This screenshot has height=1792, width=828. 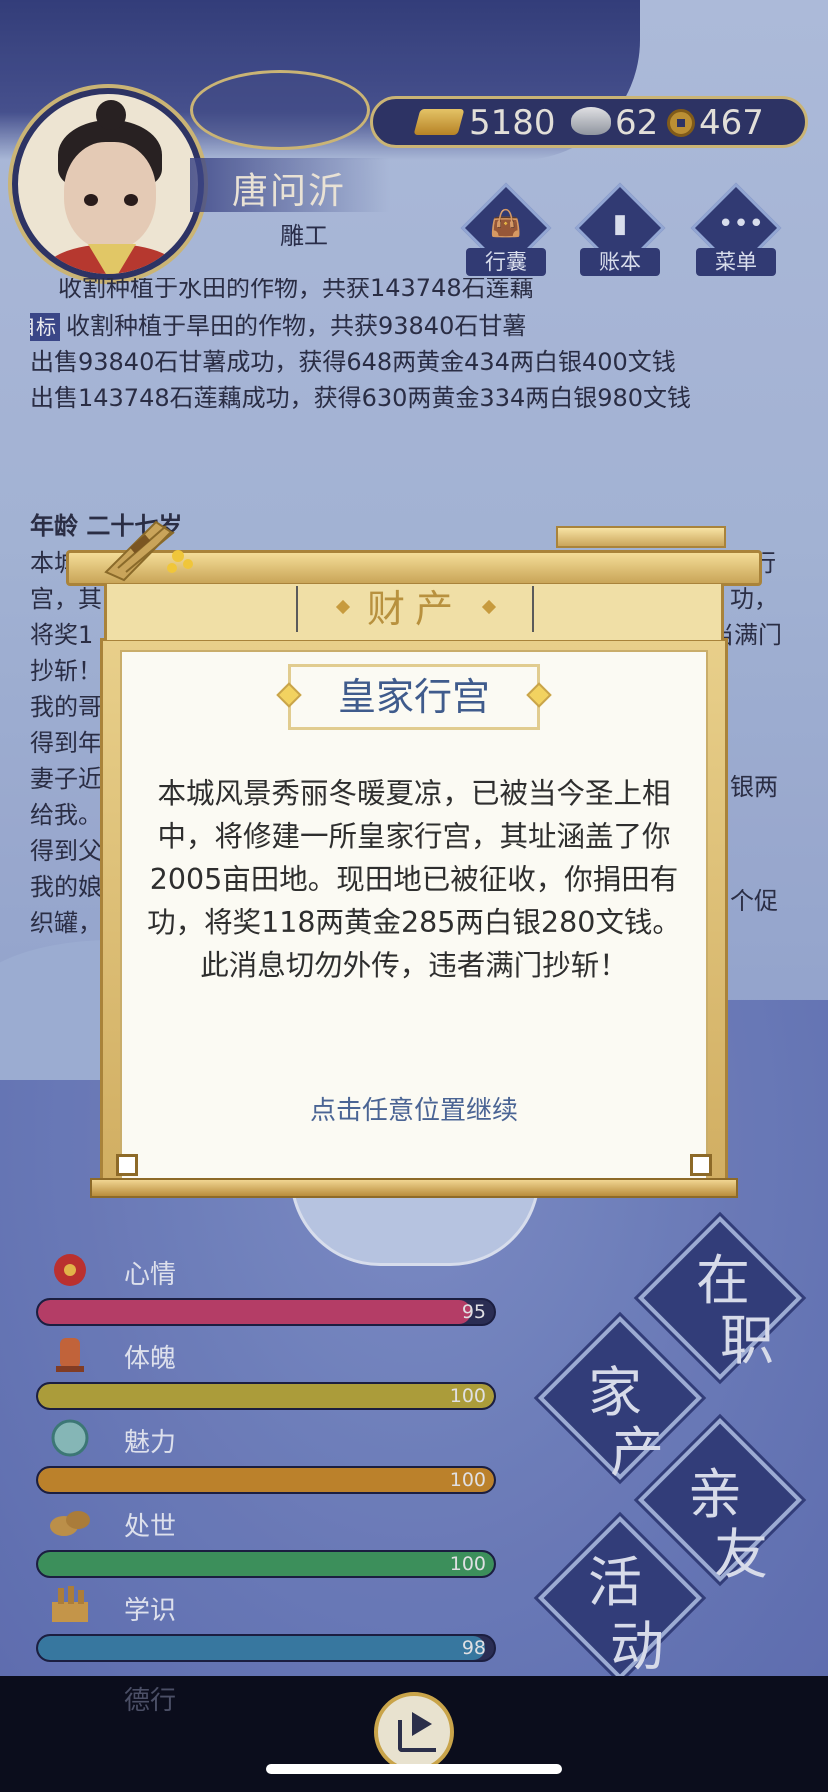 I want to click on wheat-bundle-icon, so click(x=148, y=551).